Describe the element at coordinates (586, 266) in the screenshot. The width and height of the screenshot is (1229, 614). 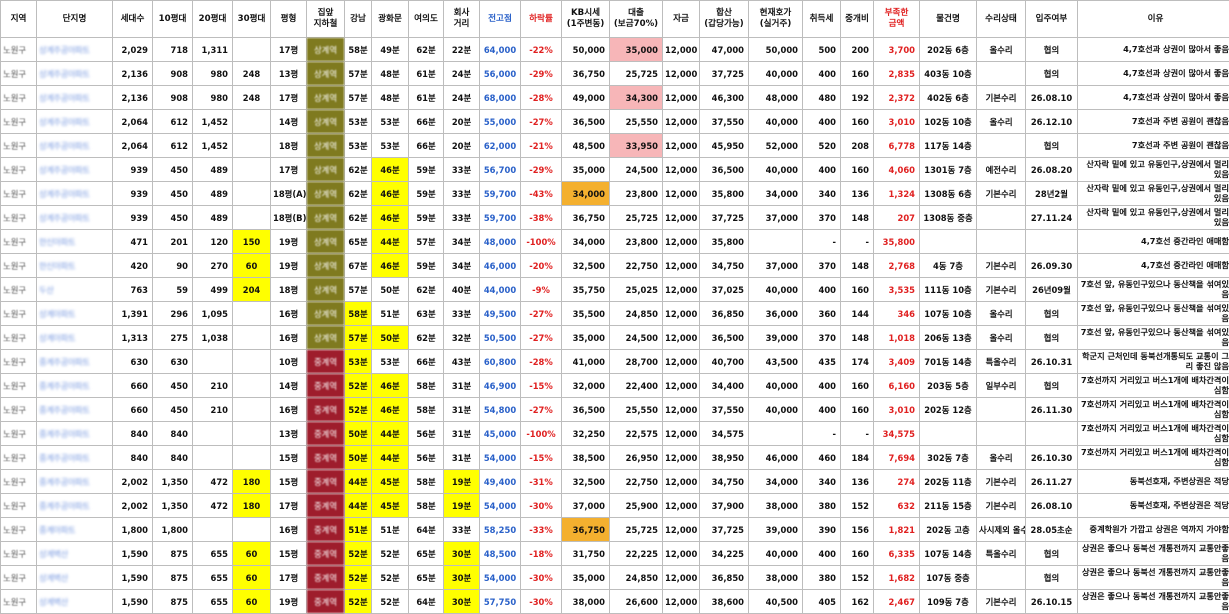
I see `cell-kb: 32,500` at that location.